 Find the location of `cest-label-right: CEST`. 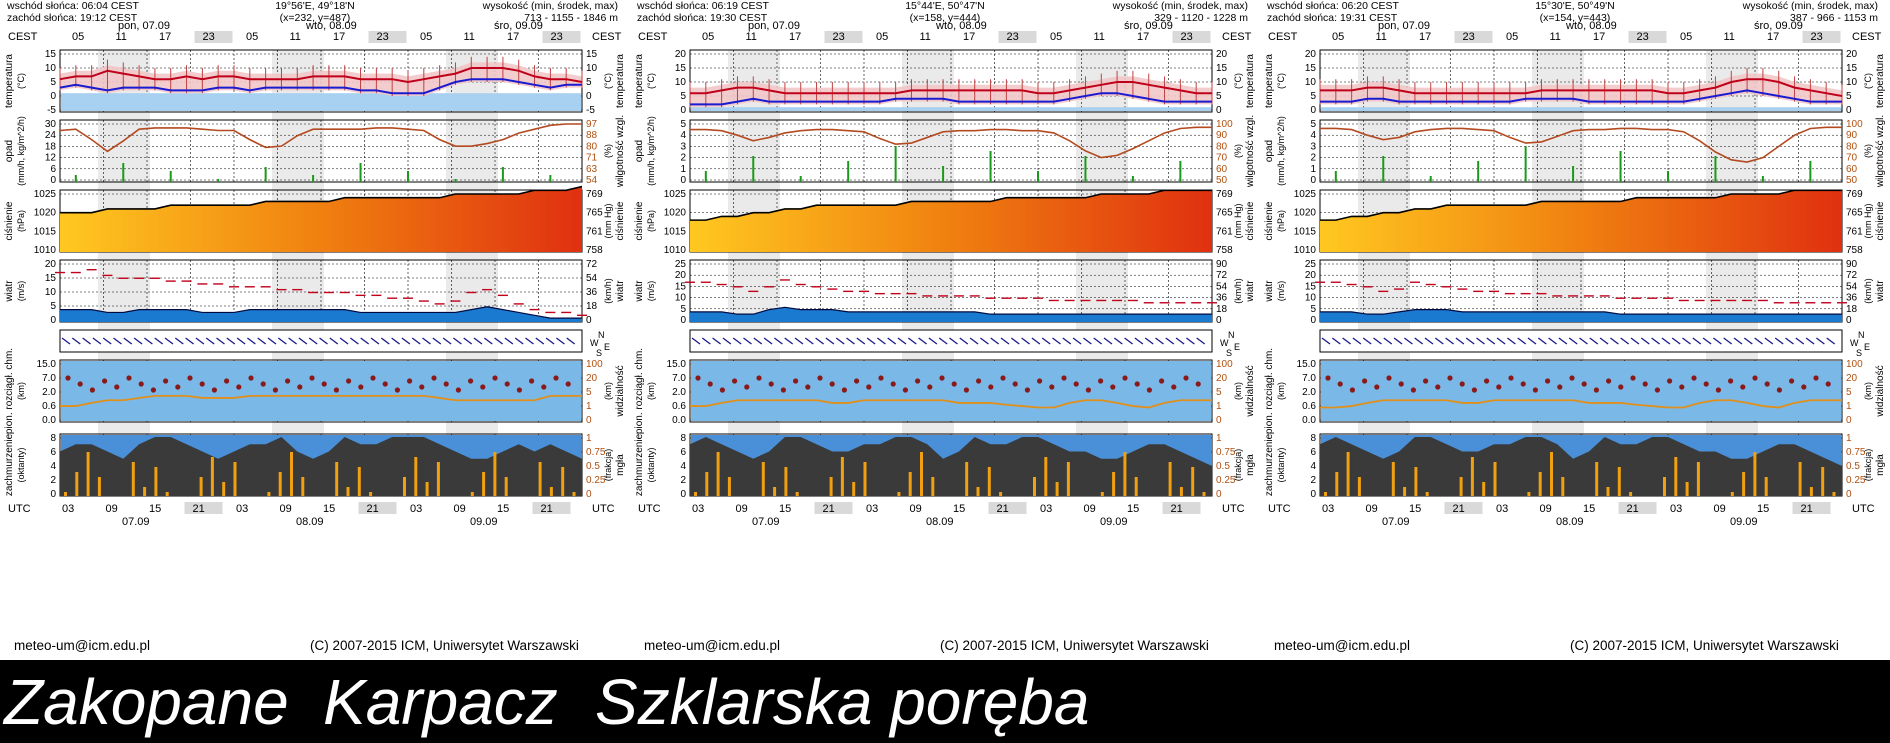

cest-label-right: CEST is located at coordinates (1867, 37).